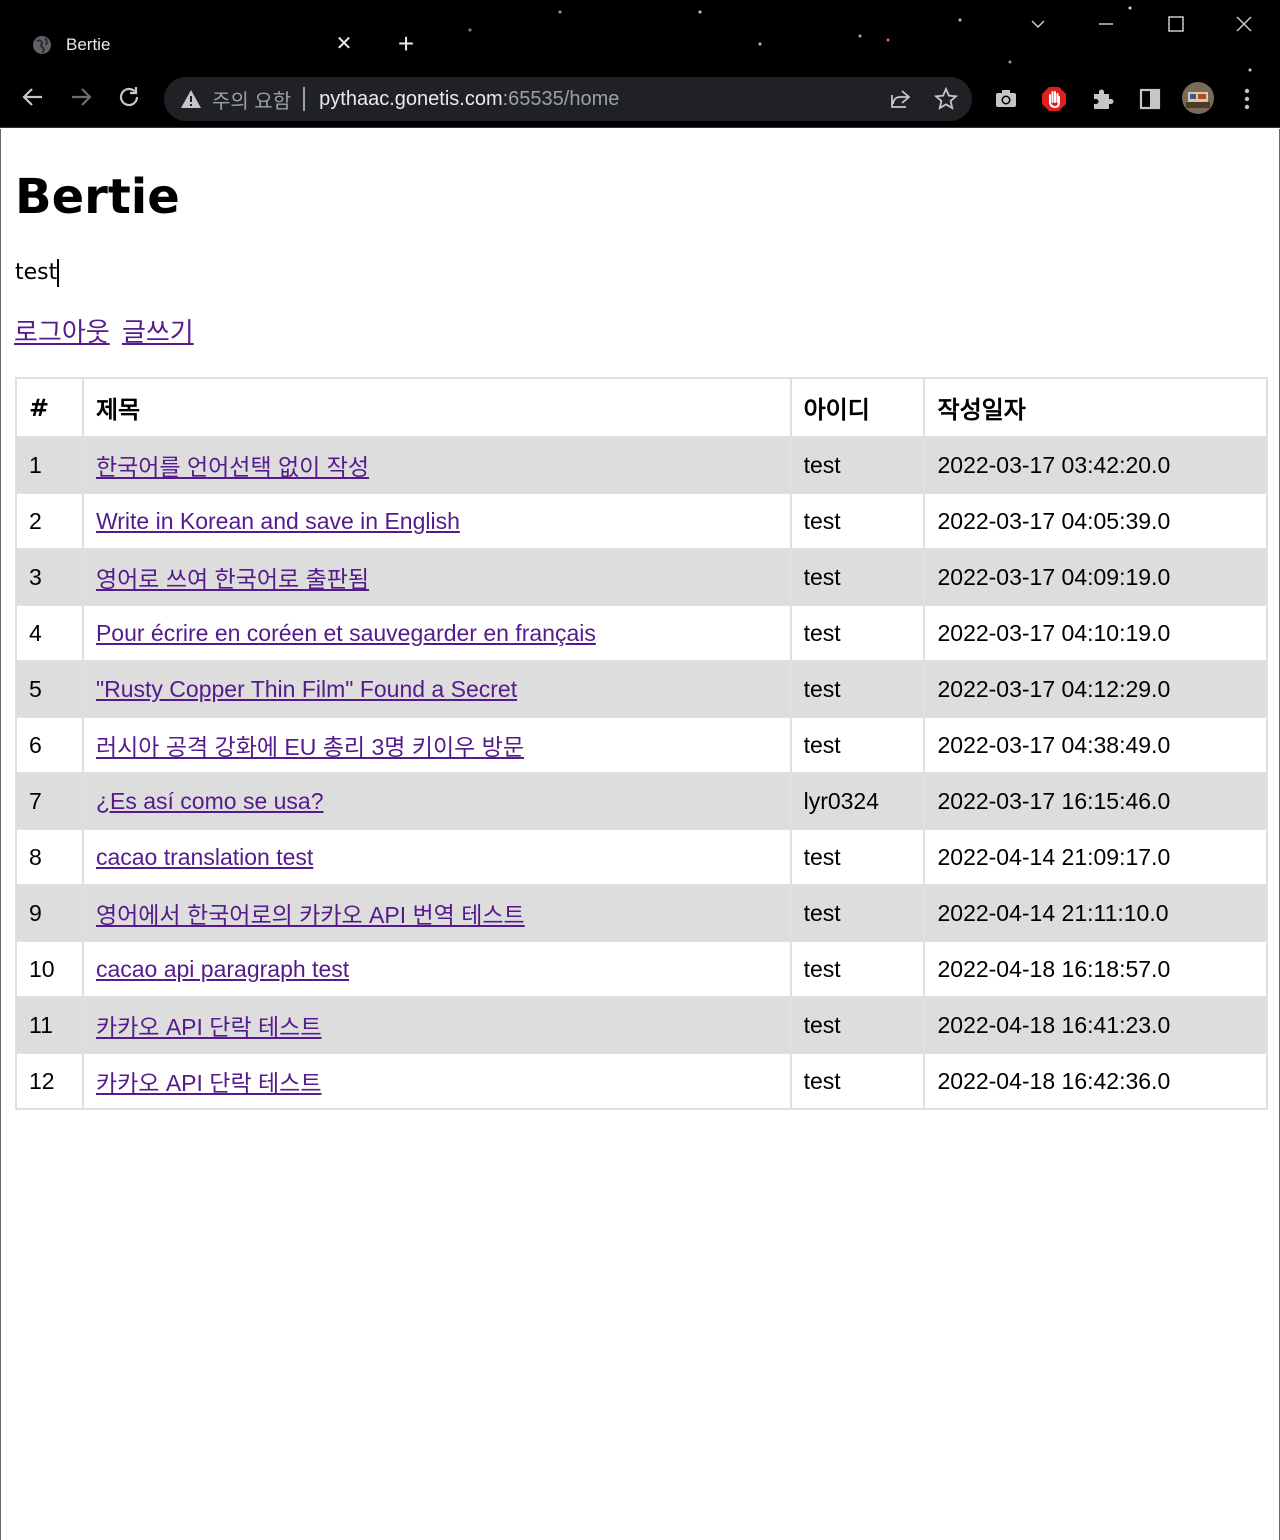 This screenshot has width=1280, height=1540. Describe the element at coordinates (310, 747) in the screenshot. I see `post-title-link: 러시아 공격 강화에 EU 총리 3명 키이우 방문` at that location.